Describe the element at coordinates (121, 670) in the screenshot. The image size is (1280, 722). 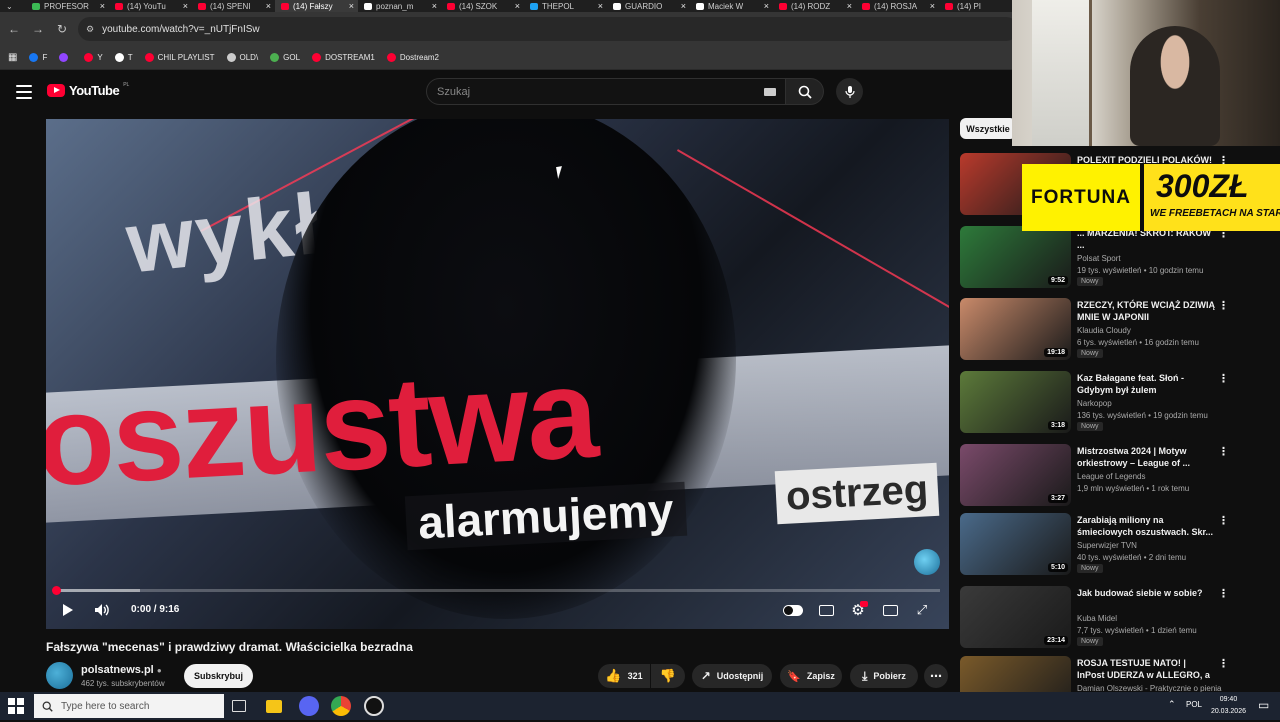
I see `channel-name: polsatnews.pl ●` at that location.